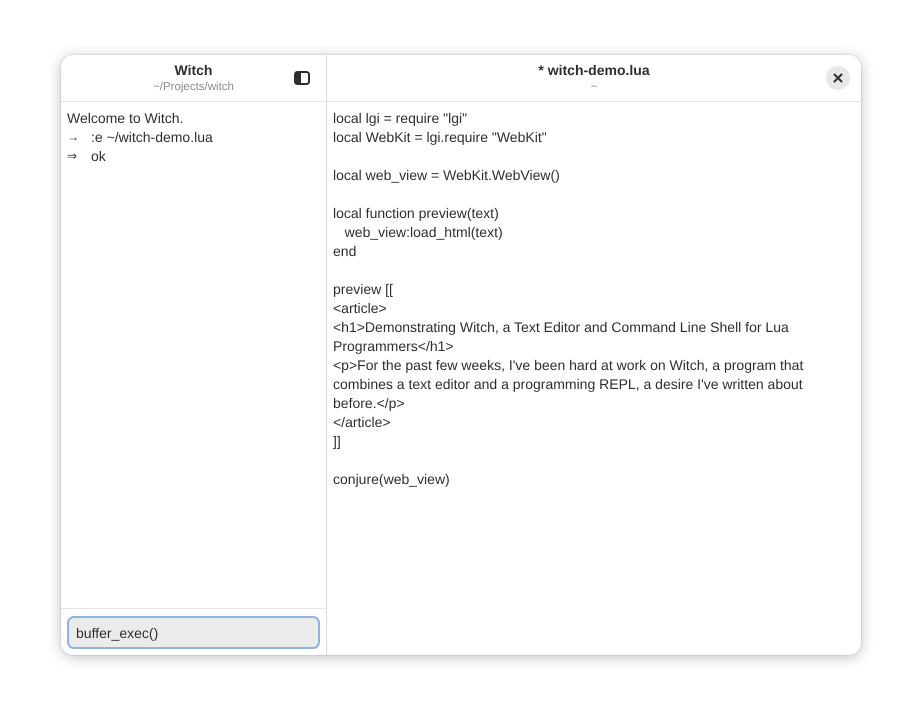  Describe the element at coordinates (193, 87) in the screenshot. I see `sidebar-subtitle: ~/Projects/witch` at that location.